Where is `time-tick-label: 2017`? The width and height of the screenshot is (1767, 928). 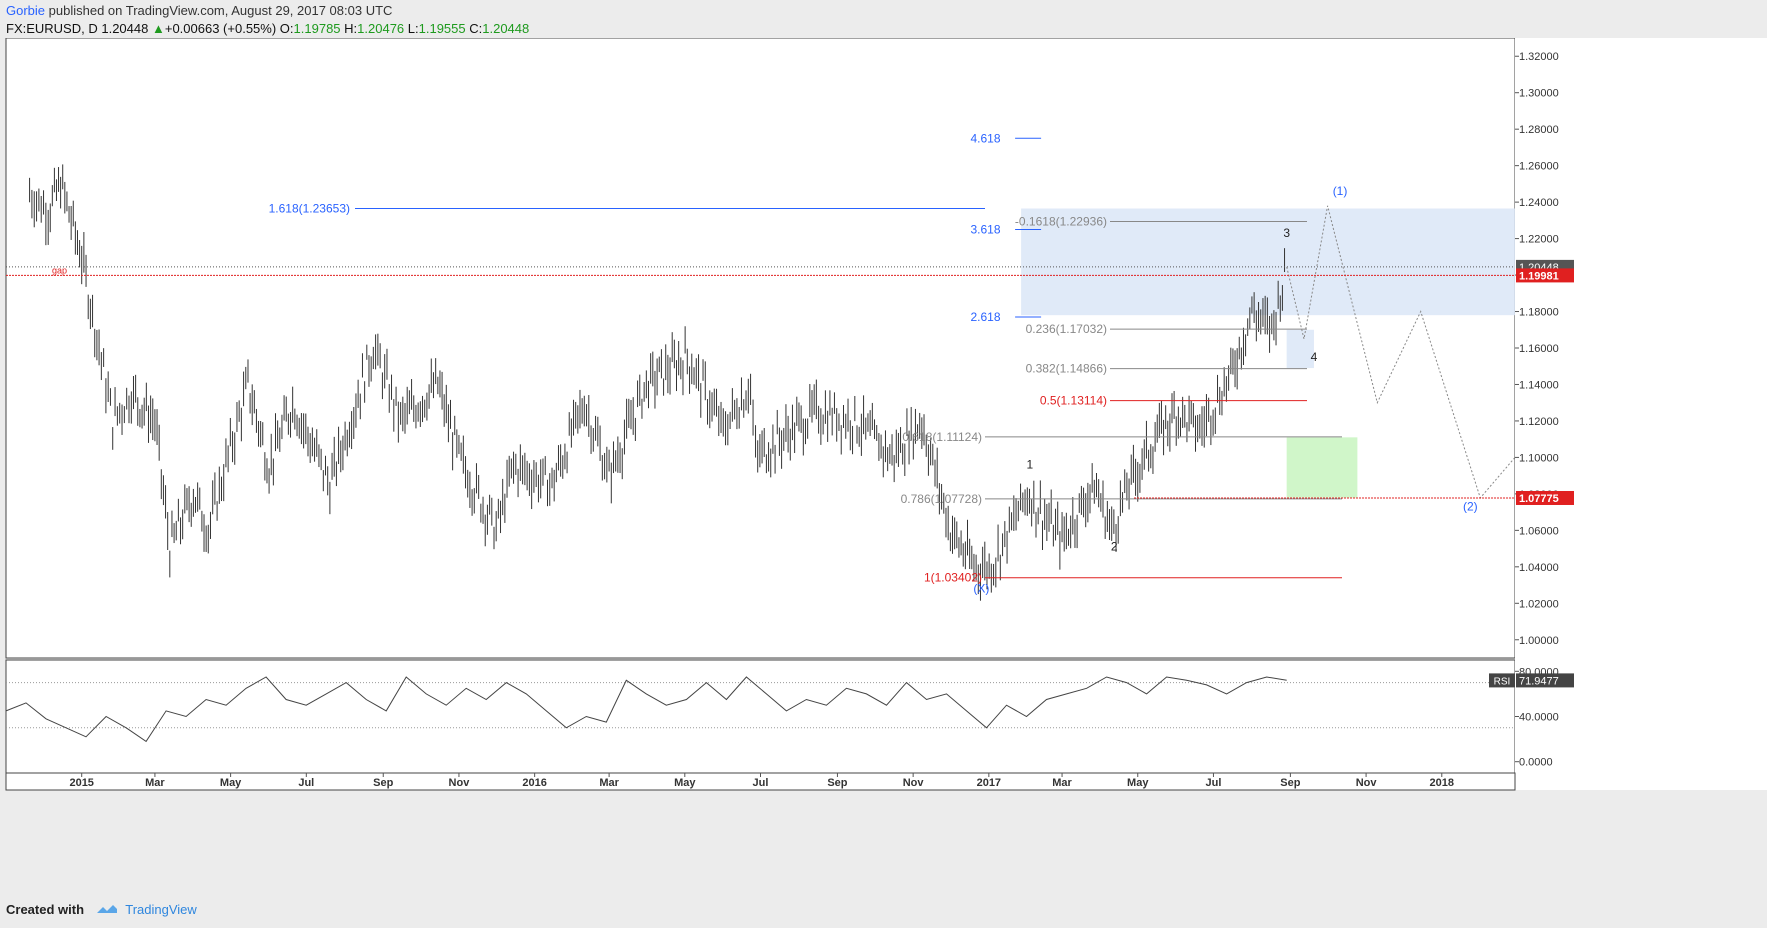
time-tick-label: 2017 is located at coordinates (989, 783).